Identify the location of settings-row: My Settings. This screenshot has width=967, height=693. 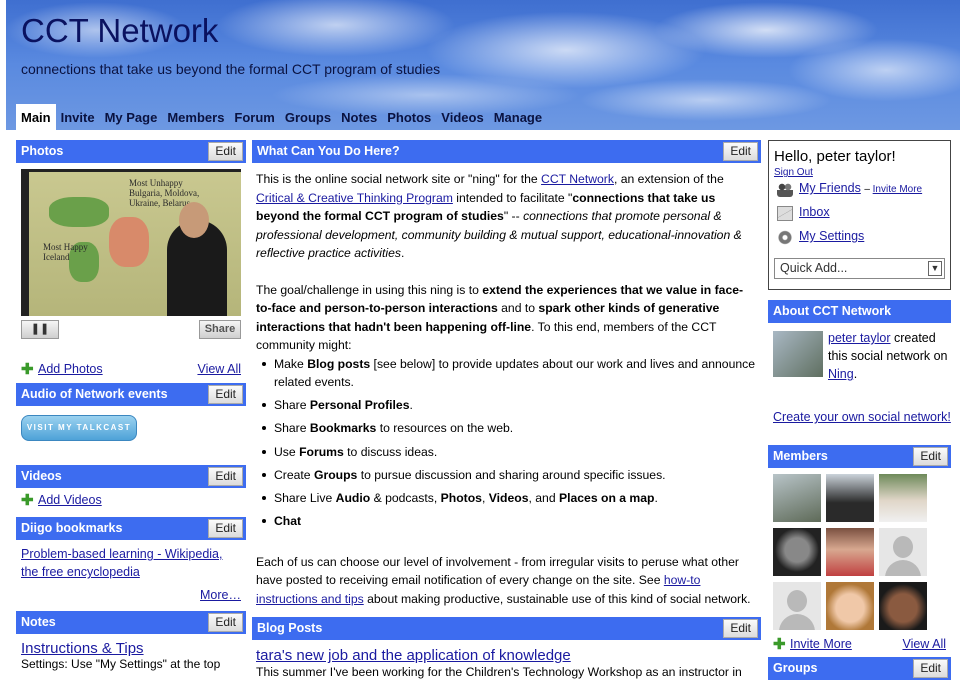
(859, 239).